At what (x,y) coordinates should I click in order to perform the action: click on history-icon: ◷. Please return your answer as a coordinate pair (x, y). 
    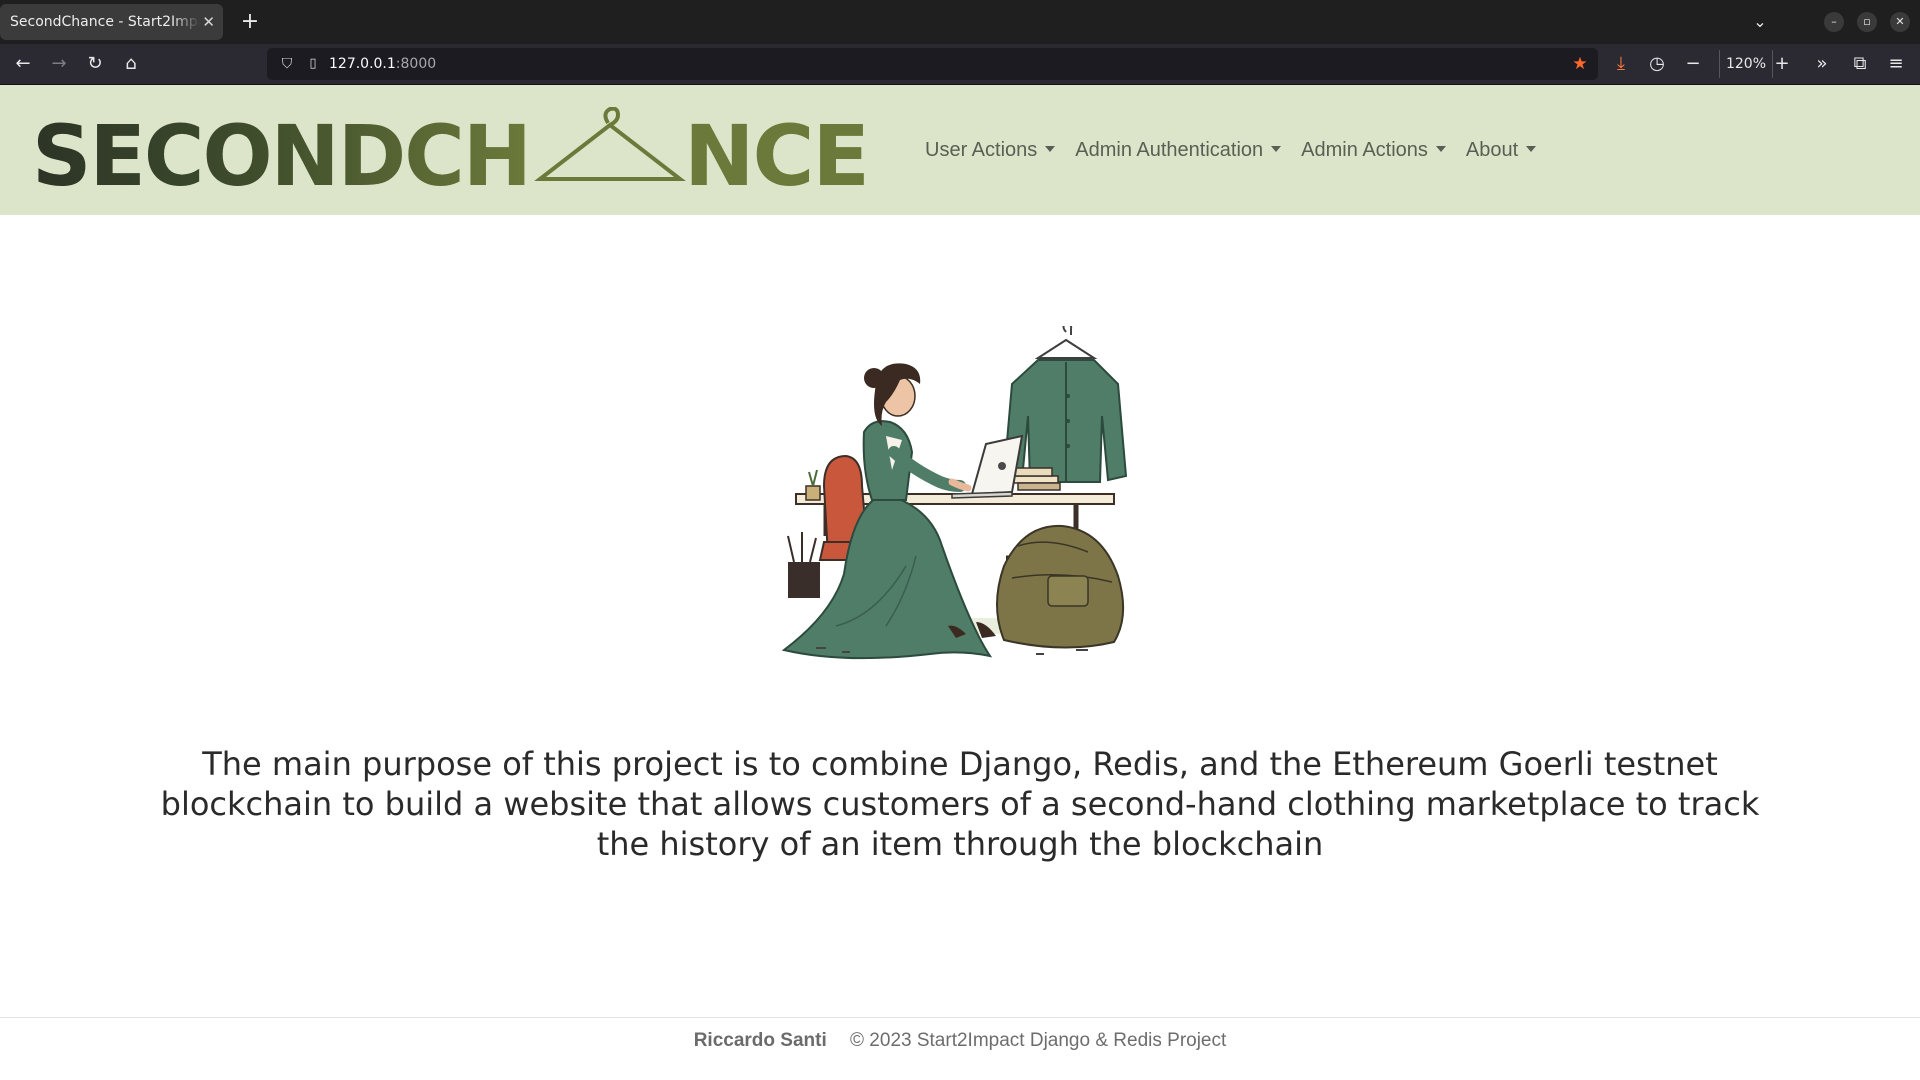
    Looking at the image, I should click on (1657, 64).